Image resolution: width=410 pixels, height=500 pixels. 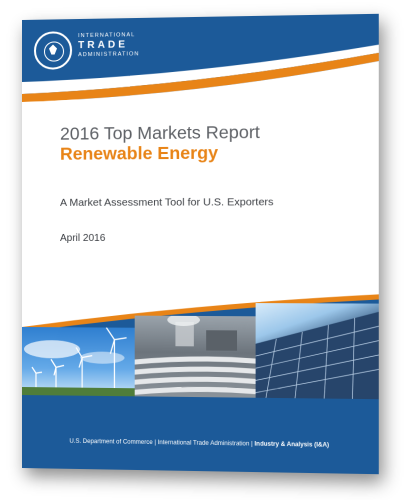 I want to click on footer-unit: Industry & Analysis (I&A), so click(x=292, y=445).